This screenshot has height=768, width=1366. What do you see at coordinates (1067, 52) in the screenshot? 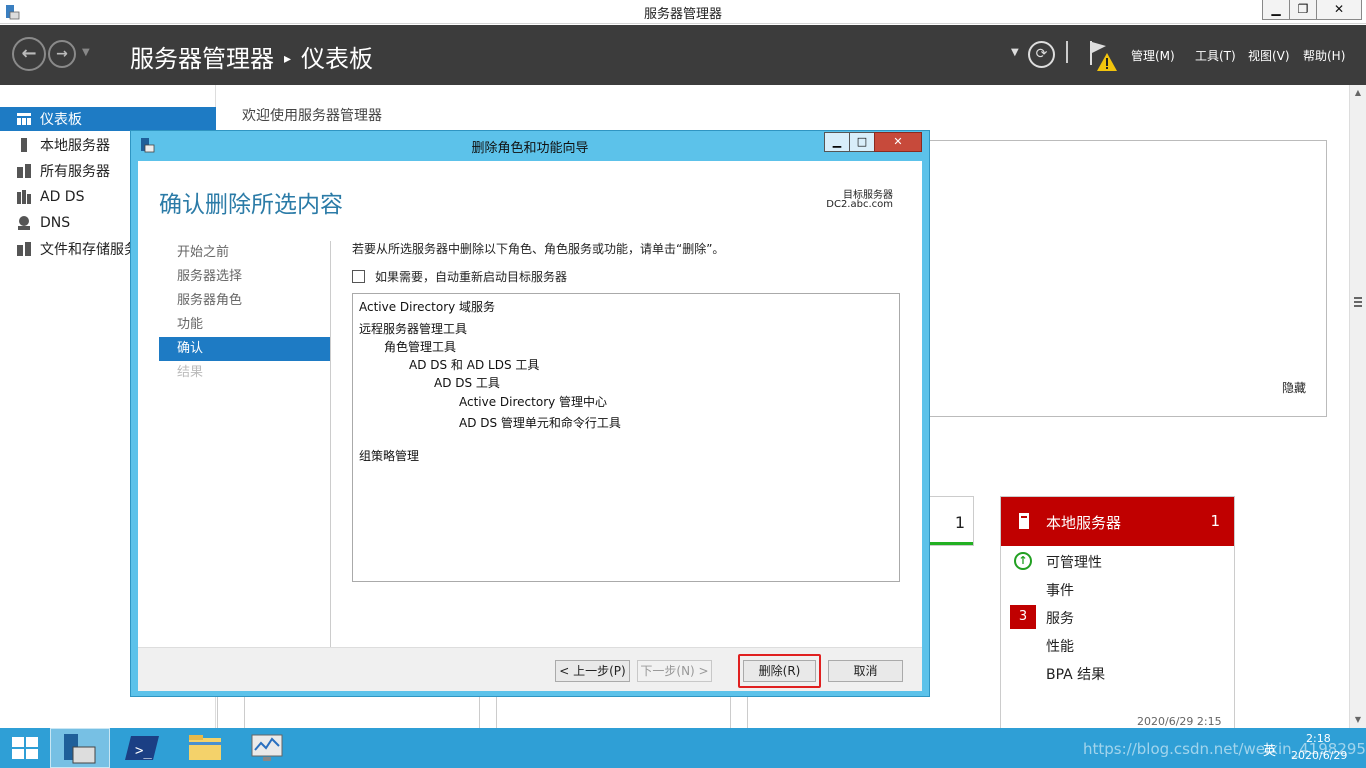
I see `header-divider` at bounding box center [1067, 52].